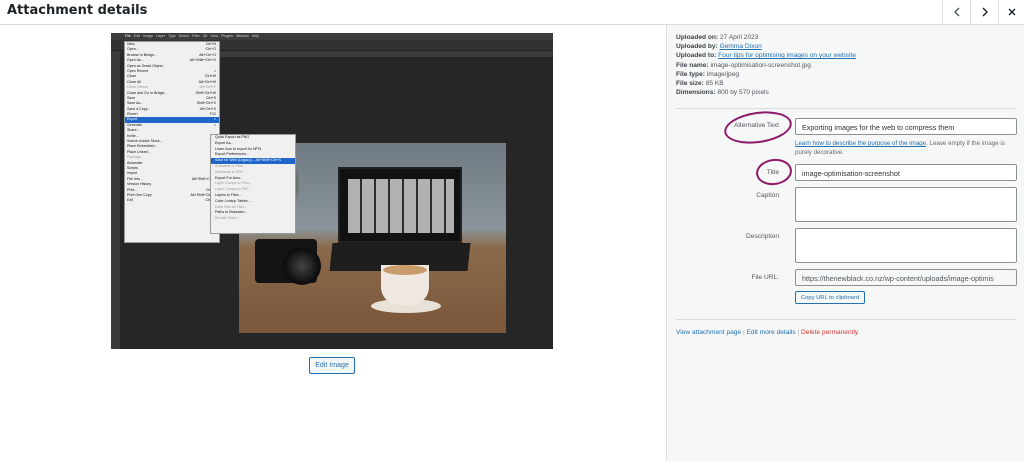 This screenshot has height=461, width=1024. What do you see at coordinates (723, 74) in the screenshot?
I see `file-type: image/jpeg` at bounding box center [723, 74].